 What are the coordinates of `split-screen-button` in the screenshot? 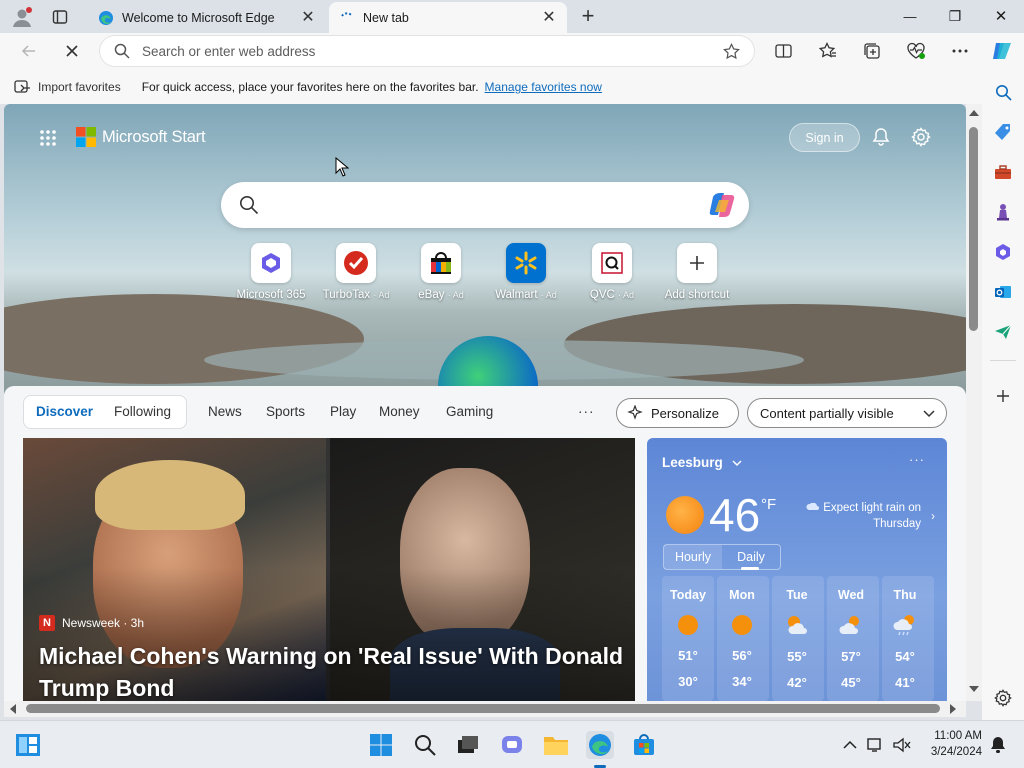 It's located at (783, 51).